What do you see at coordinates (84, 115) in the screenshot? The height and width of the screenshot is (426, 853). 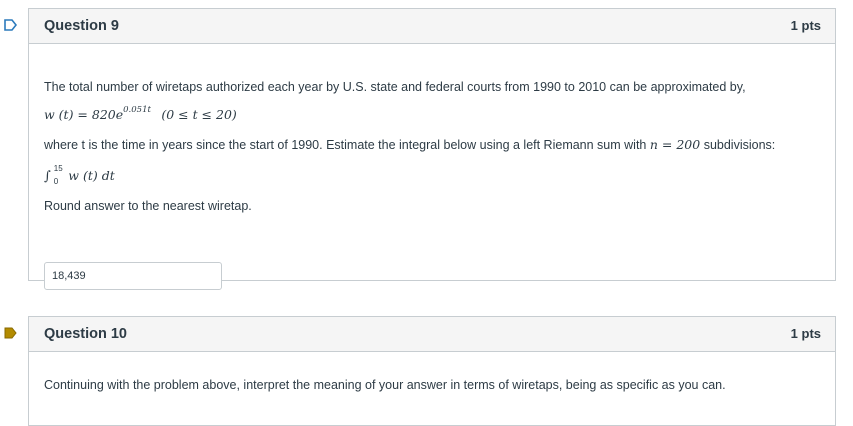 I see `formula-lhs: w (t) = 820e` at bounding box center [84, 115].